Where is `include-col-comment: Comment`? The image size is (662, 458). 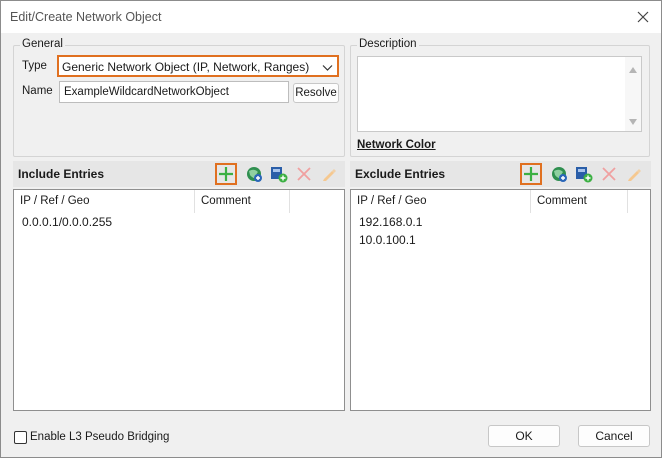
include-col-comment: Comment is located at coordinates (242, 201).